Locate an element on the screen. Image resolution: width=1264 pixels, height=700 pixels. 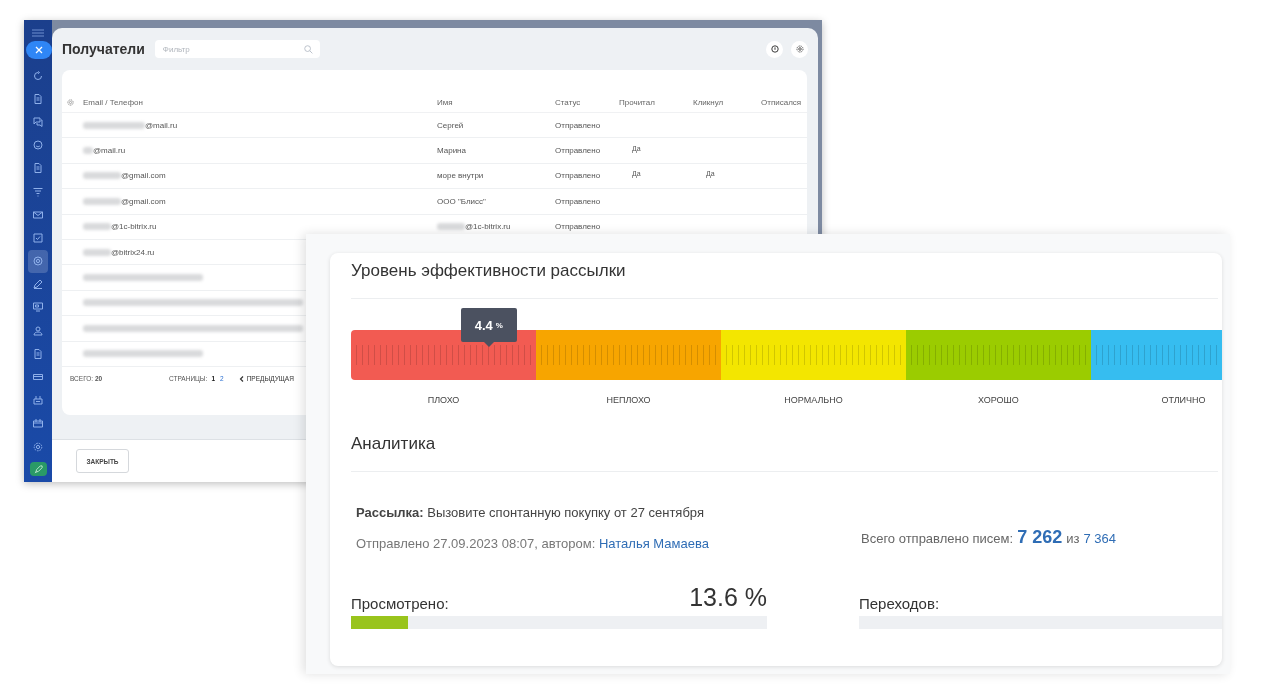
column-header: Отписался is located at coordinates (781, 102).